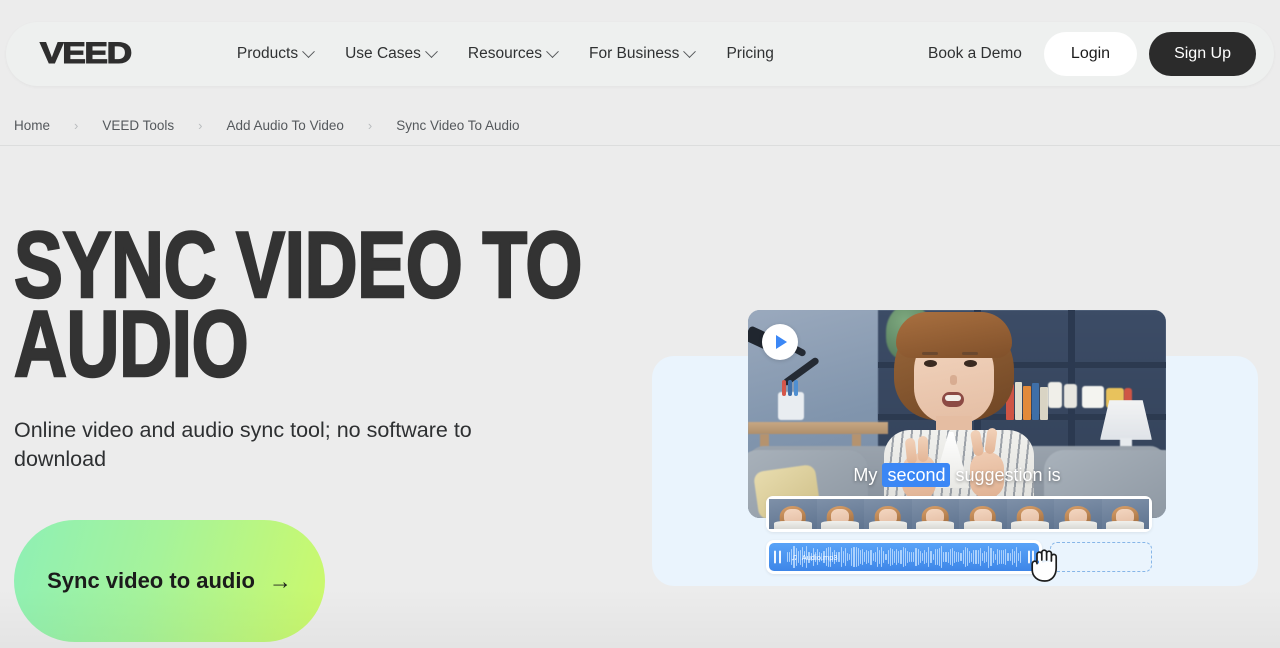 The width and height of the screenshot is (1280, 648). What do you see at coordinates (1101, 557) in the screenshot?
I see `audio-empty-track-placeholder` at bounding box center [1101, 557].